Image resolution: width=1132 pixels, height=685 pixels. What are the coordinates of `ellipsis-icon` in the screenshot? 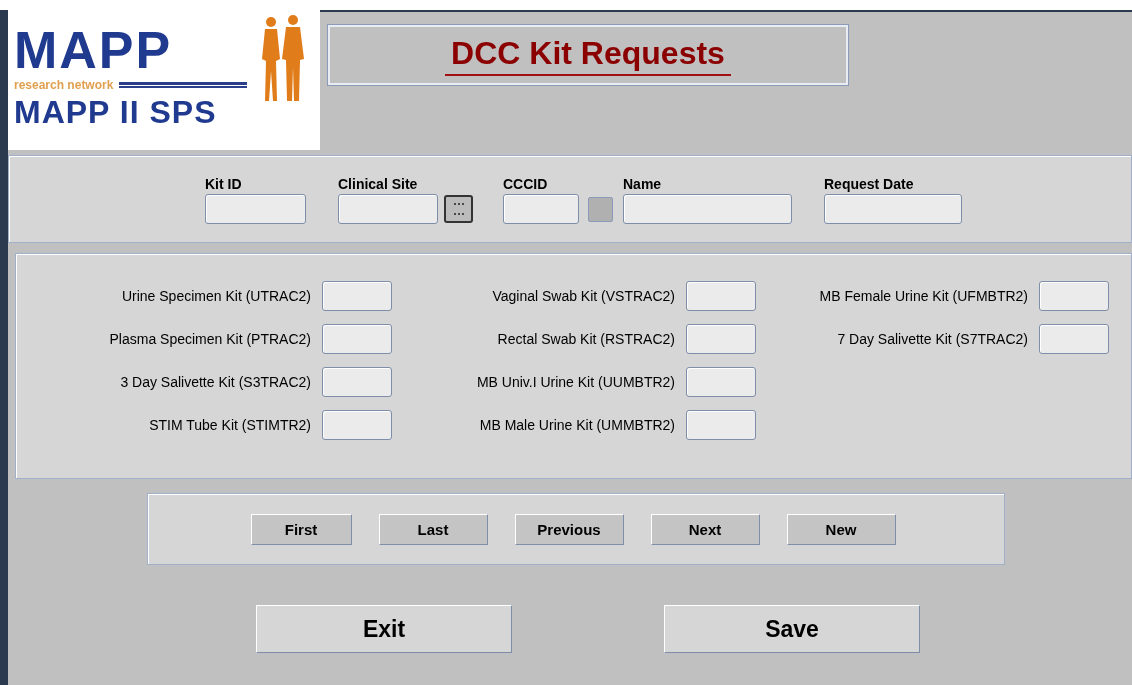 It's located at (458, 209).